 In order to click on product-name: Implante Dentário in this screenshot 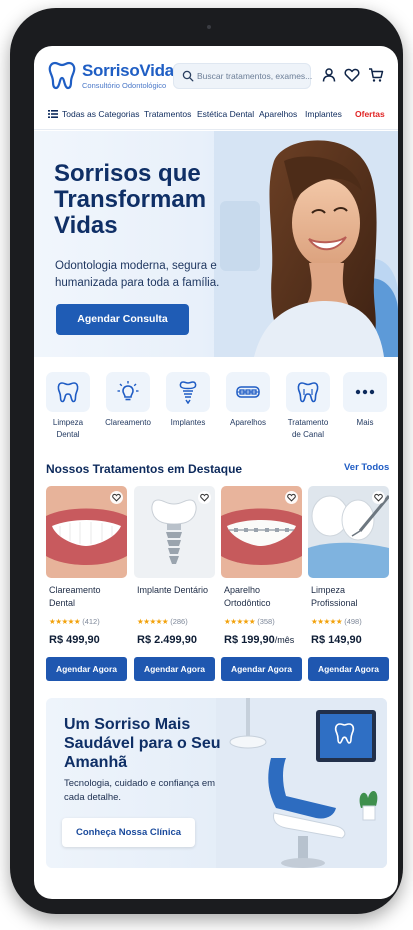, I will do `click(176, 590)`.